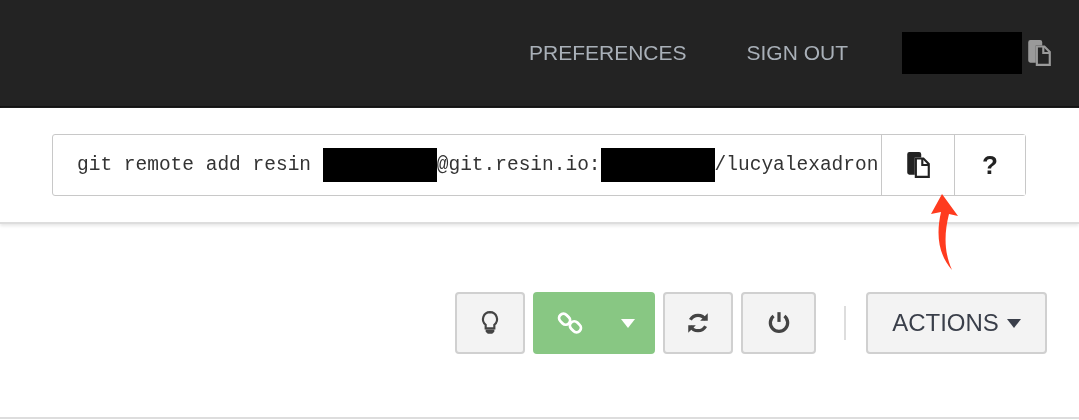 Image resolution: width=1079 pixels, height=420 pixels. Describe the element at coordinates (570, 323) in the screenshot. I see `link-icon` at that location.